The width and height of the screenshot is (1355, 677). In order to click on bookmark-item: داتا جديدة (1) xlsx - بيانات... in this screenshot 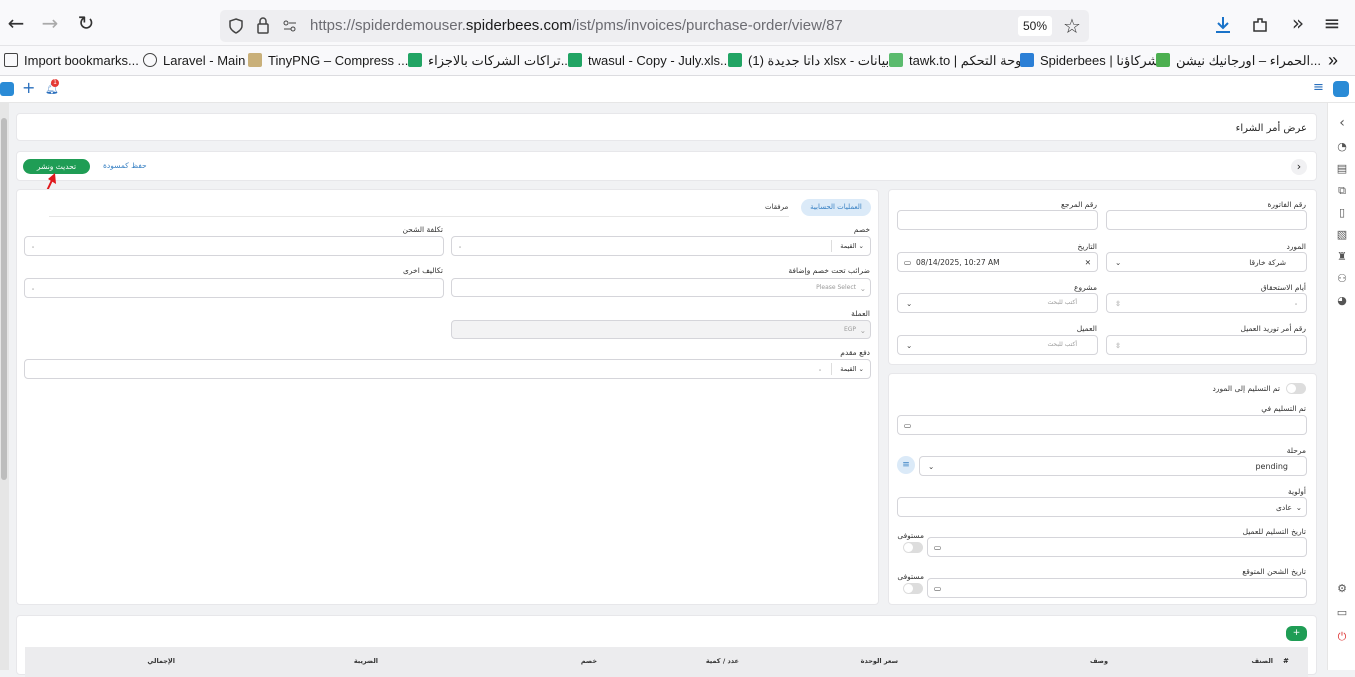, I will do `click(814, 61)`.